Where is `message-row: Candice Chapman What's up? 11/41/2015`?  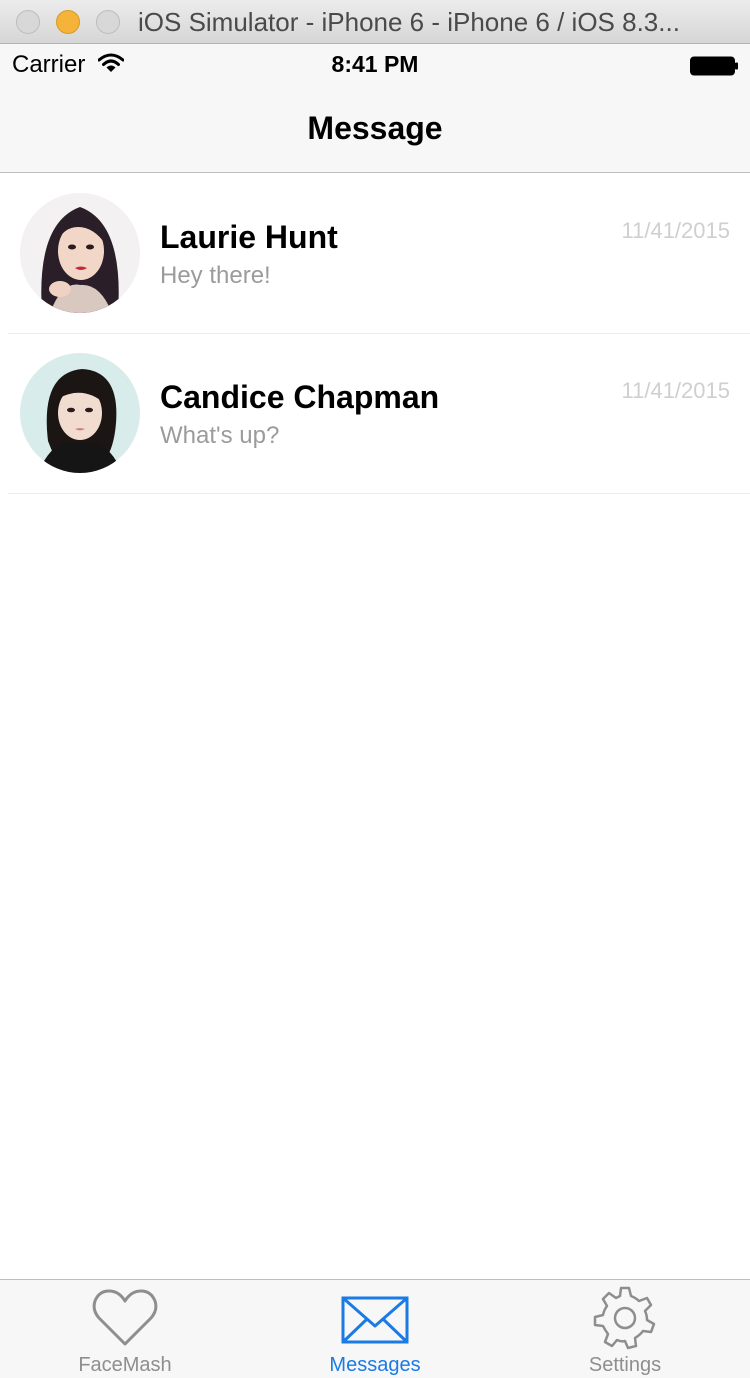
message-row: Candice Chapman What's up? 11/41/2015 is located at coordinates (375, 414).